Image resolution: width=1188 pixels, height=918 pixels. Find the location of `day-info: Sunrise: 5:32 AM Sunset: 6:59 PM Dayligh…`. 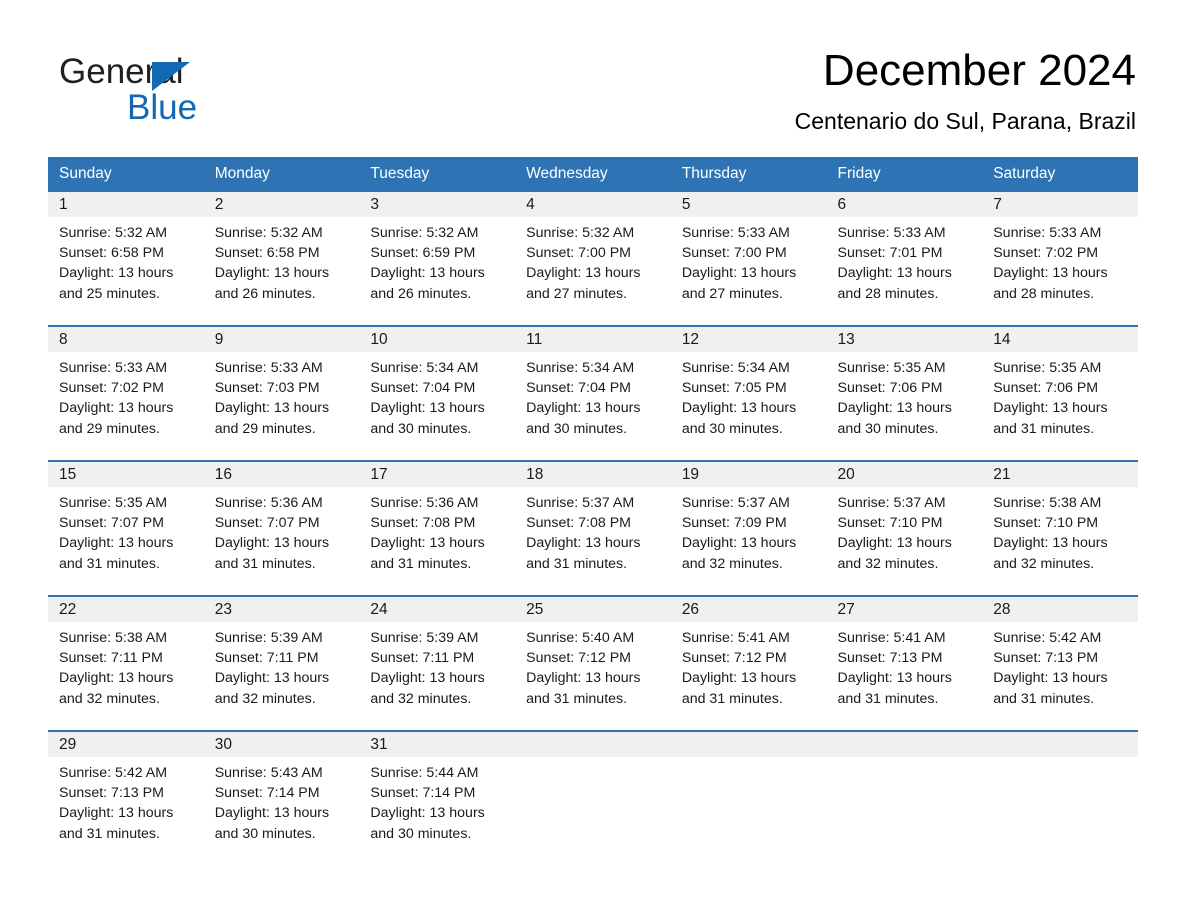

day-info: Sunrise: 5:32 AM Sunset: 6:59 PM Dayligh… is located at coordinates (437, 260).